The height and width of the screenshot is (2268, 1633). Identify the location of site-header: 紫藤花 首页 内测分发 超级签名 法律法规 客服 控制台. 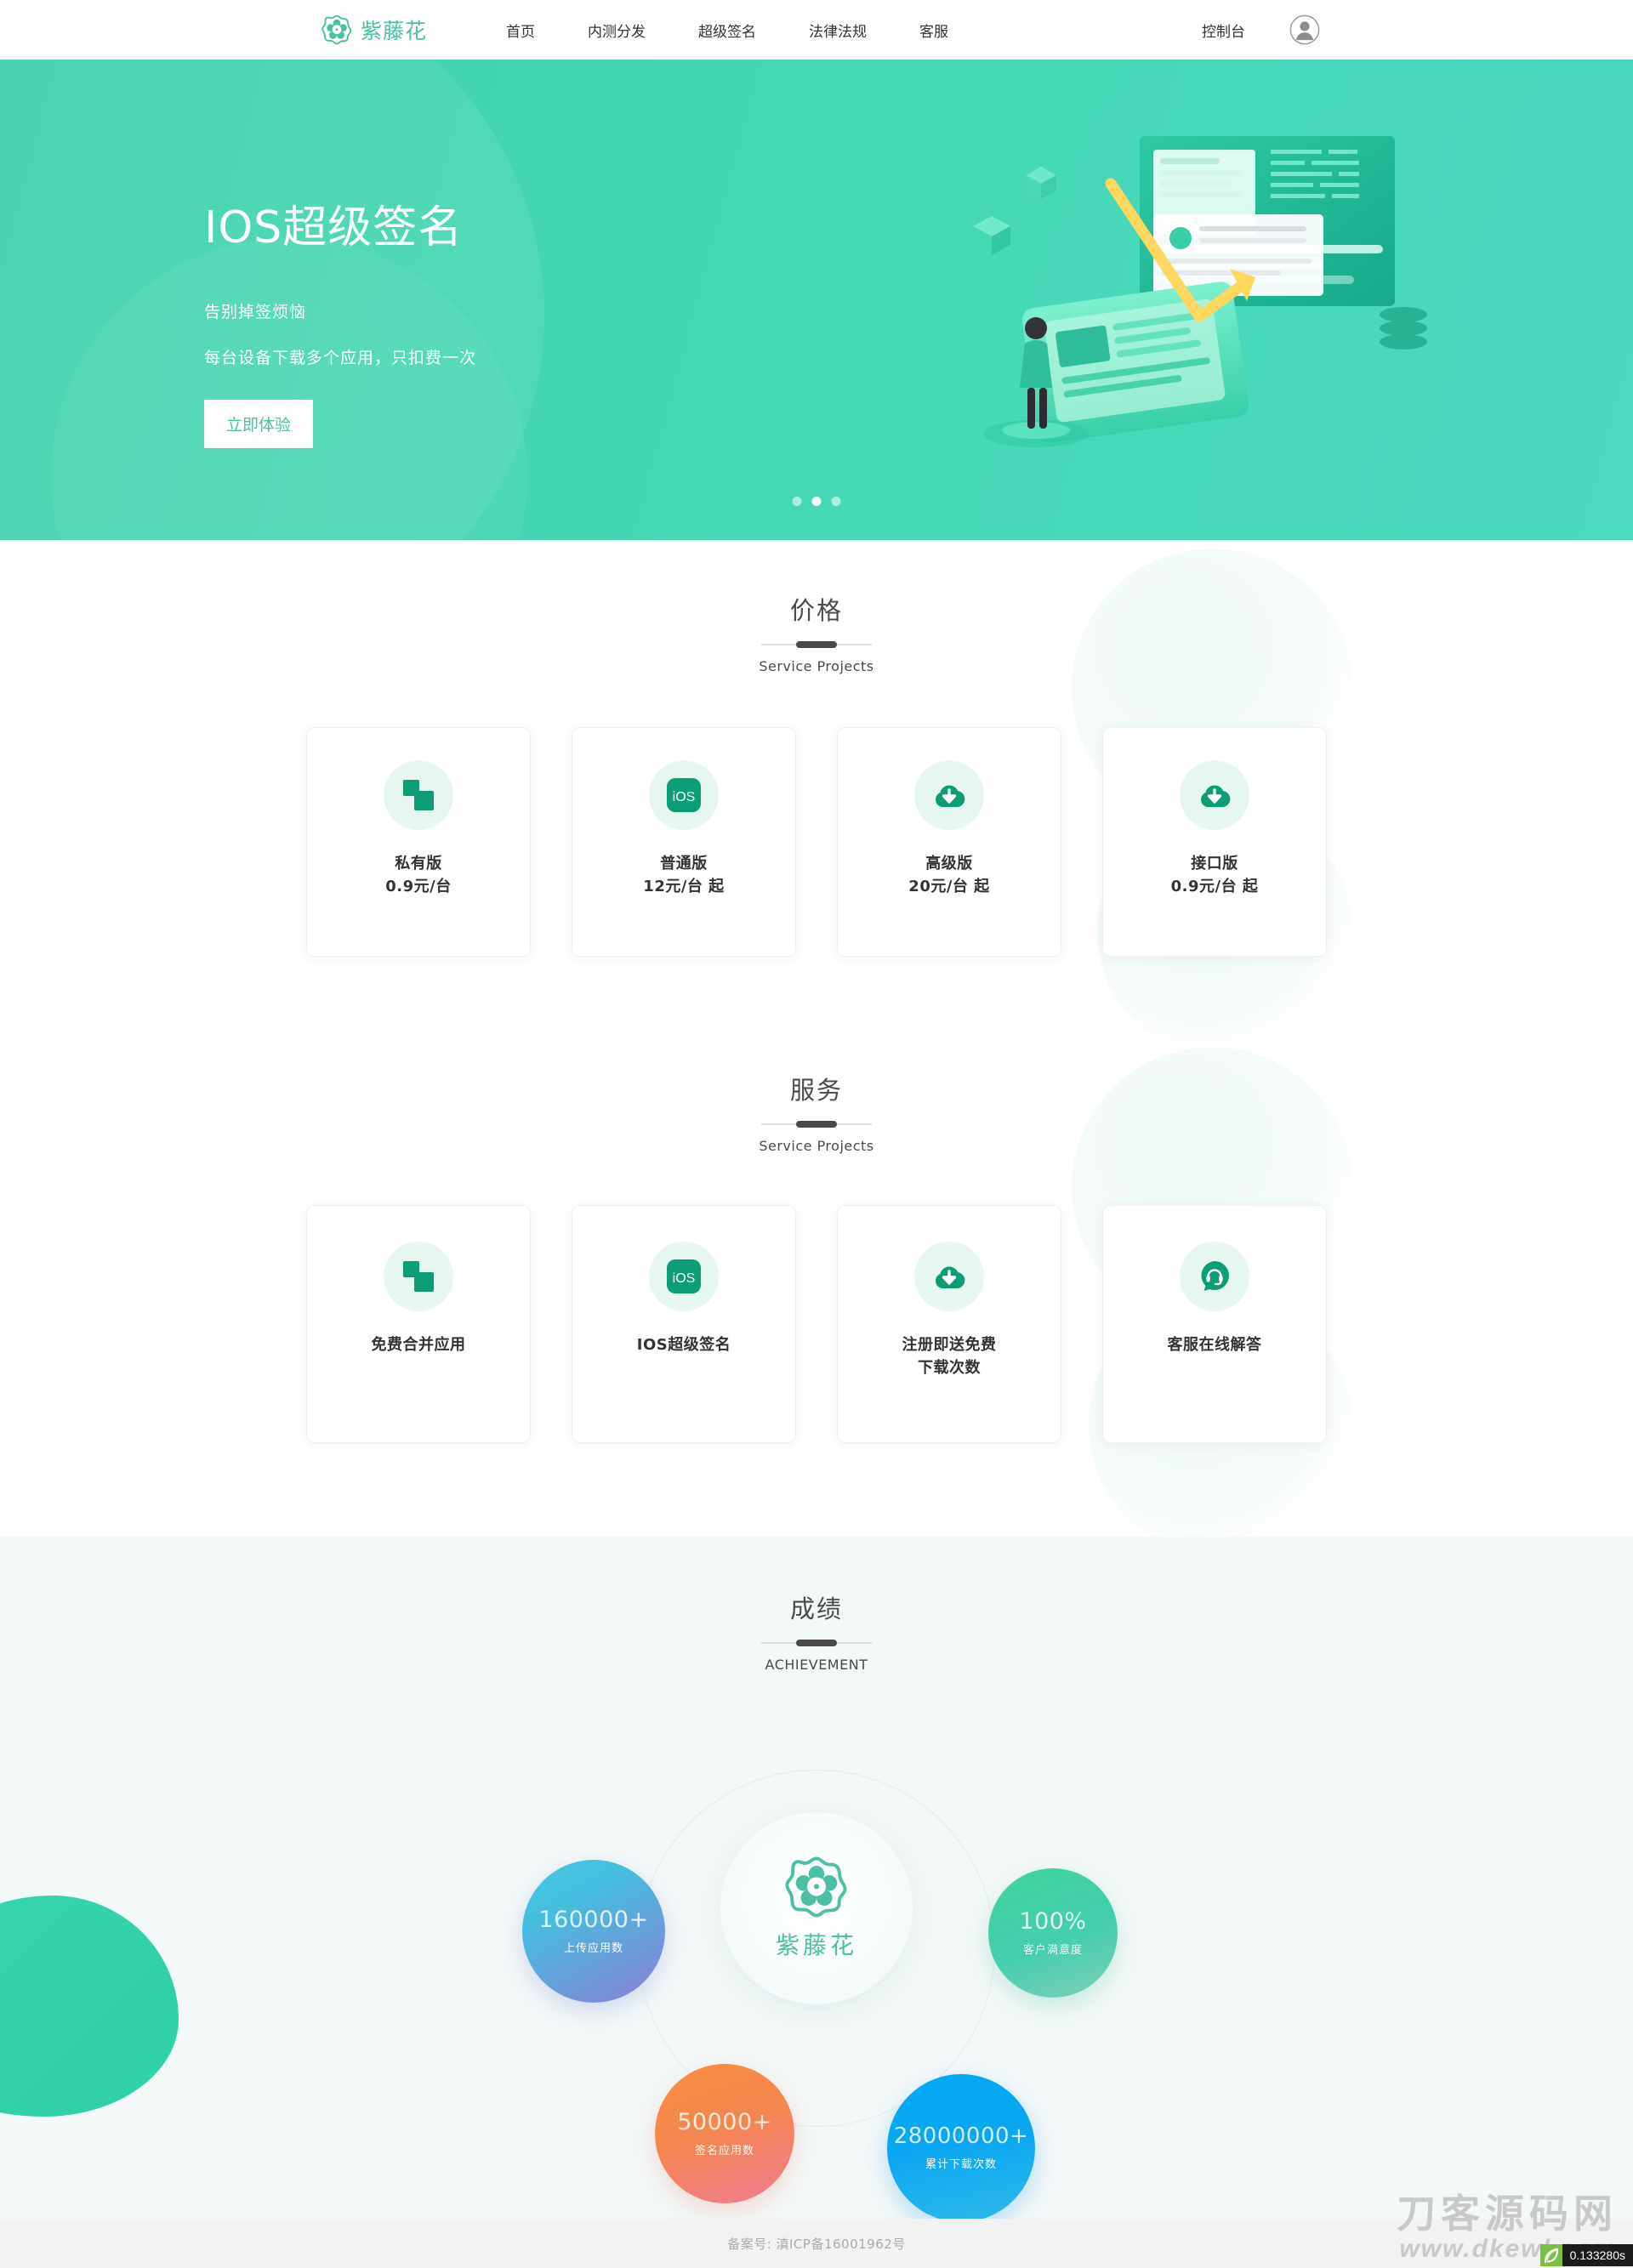
(816, 30).